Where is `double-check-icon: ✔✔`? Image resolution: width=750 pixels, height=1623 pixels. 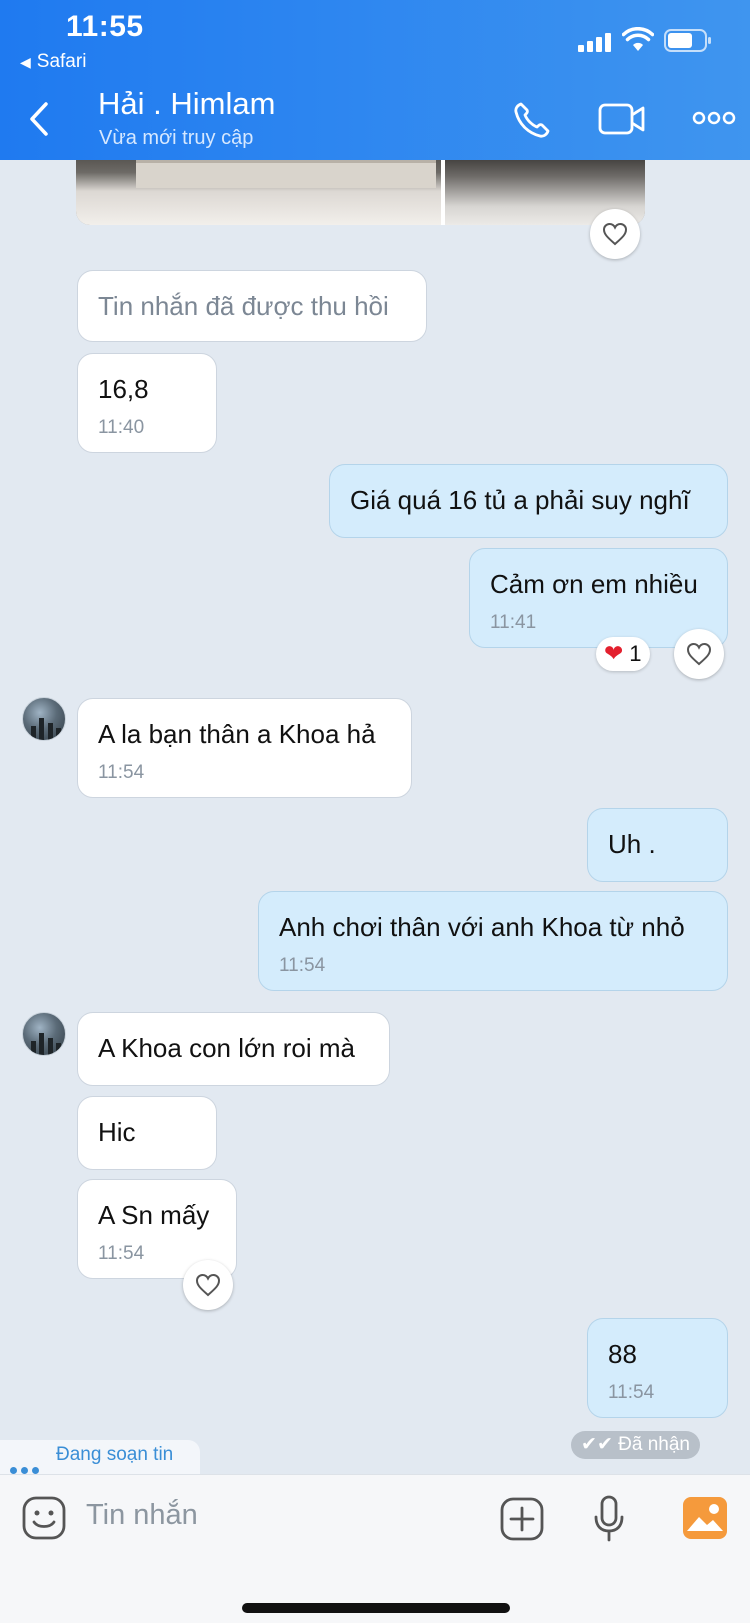 double-check-icon: ✔✔ is located at coordinates (600, 1444).